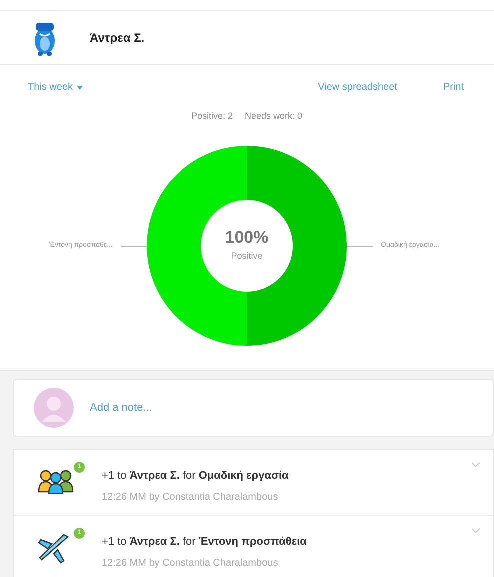  What do you see at coordinates (273, 116) in the screenshot?
I see `needs-work-count: Needs work: 0` at bounding box center [273, 116].